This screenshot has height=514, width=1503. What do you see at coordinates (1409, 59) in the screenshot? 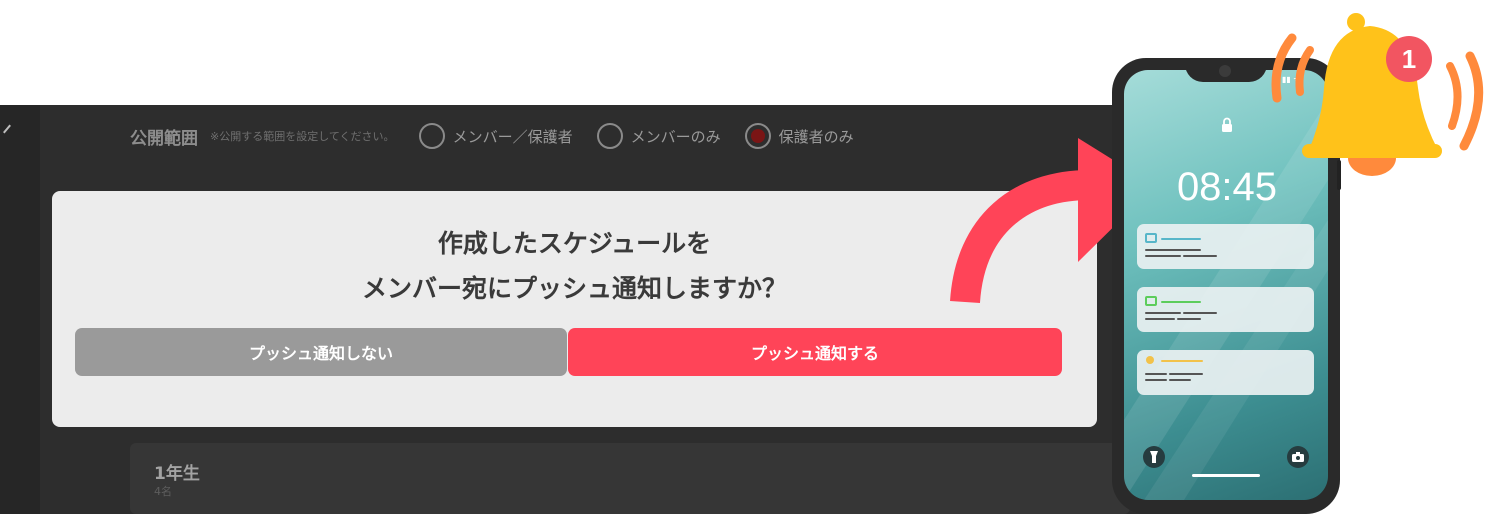
I see `notification-badge: 1` at bounding box center [1409, 59].